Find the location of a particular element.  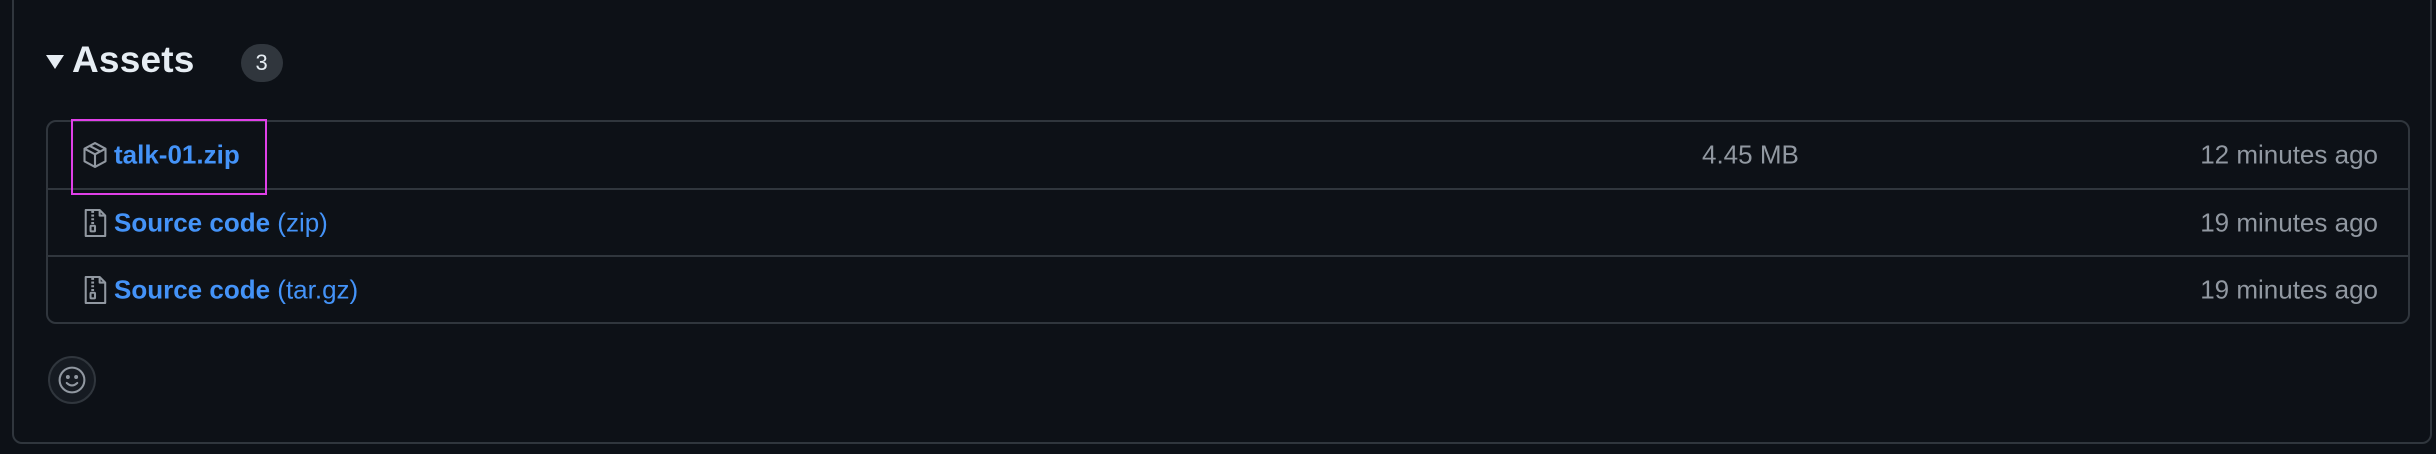

asset-link-source-code-zip: Source code (zip) is located at coordinates (221, 222).